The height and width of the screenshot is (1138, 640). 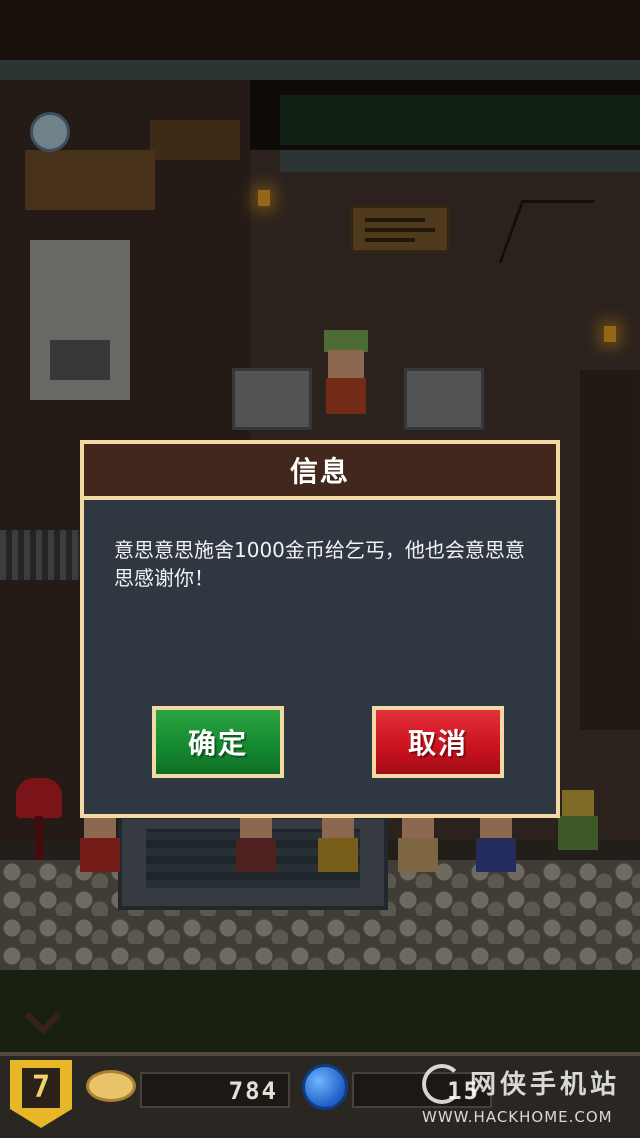 I want to click on watermark-en: WWW.HACKHOME.COM, so click(x=517, y=1117).